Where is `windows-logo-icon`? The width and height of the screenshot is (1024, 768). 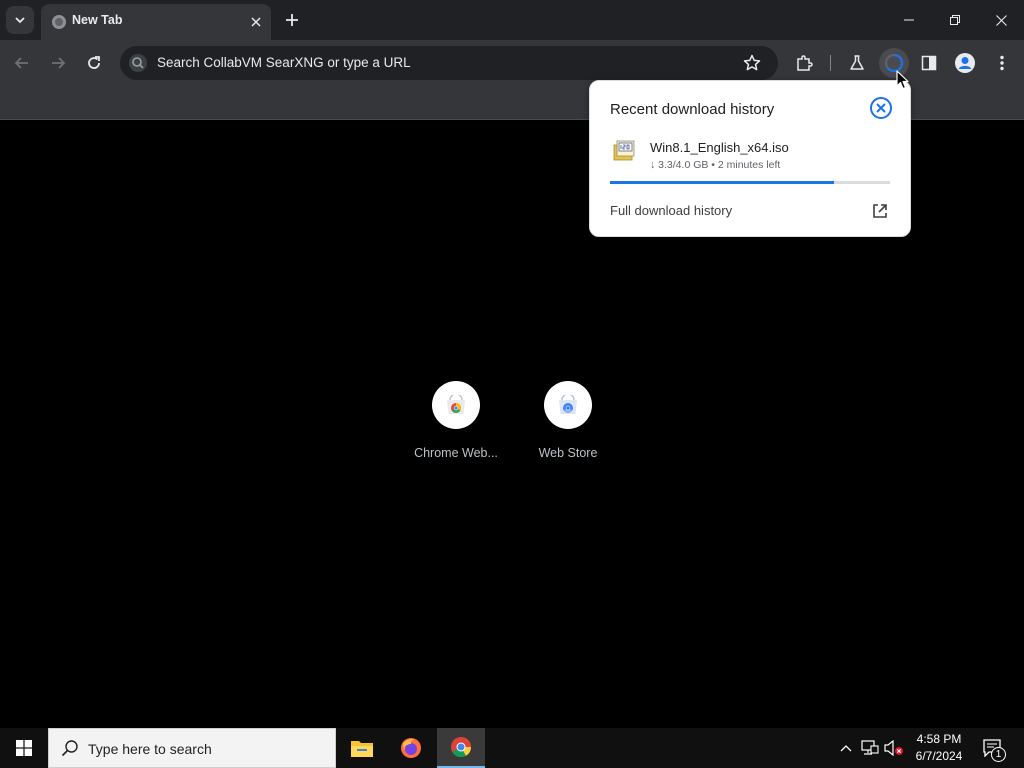
windows-logo-icon is located at coordinates (24, 748).